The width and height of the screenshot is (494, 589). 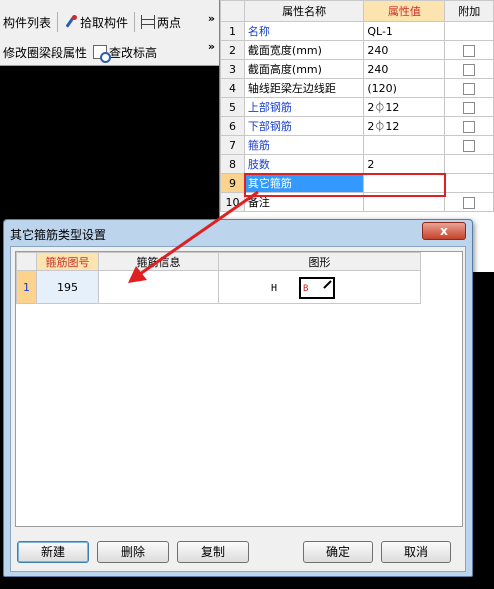 I want to click on new-button: 新建, so click(x=53, y=552).